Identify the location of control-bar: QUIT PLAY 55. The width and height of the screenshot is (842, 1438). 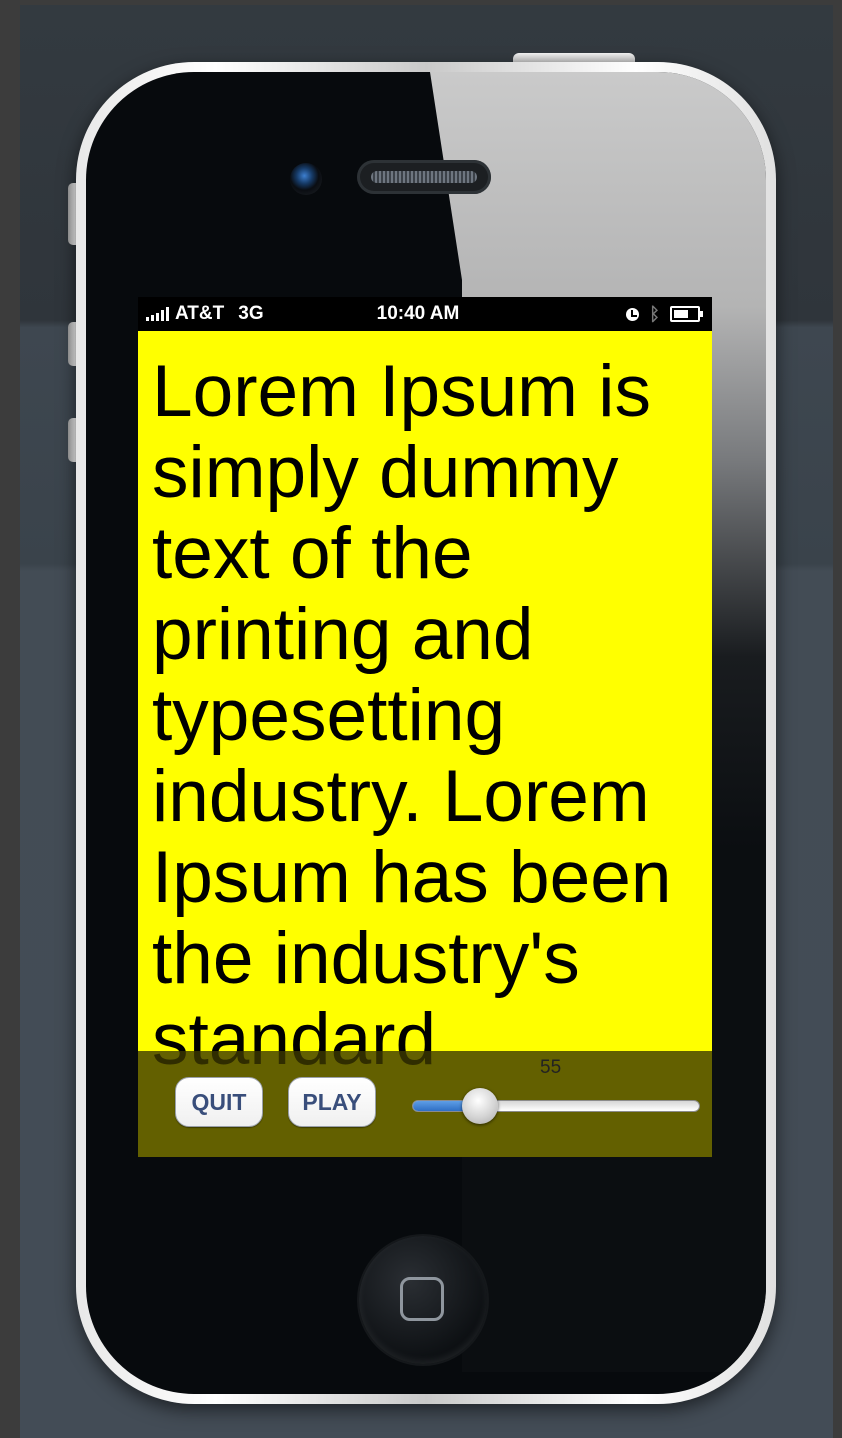
(425, 1104).